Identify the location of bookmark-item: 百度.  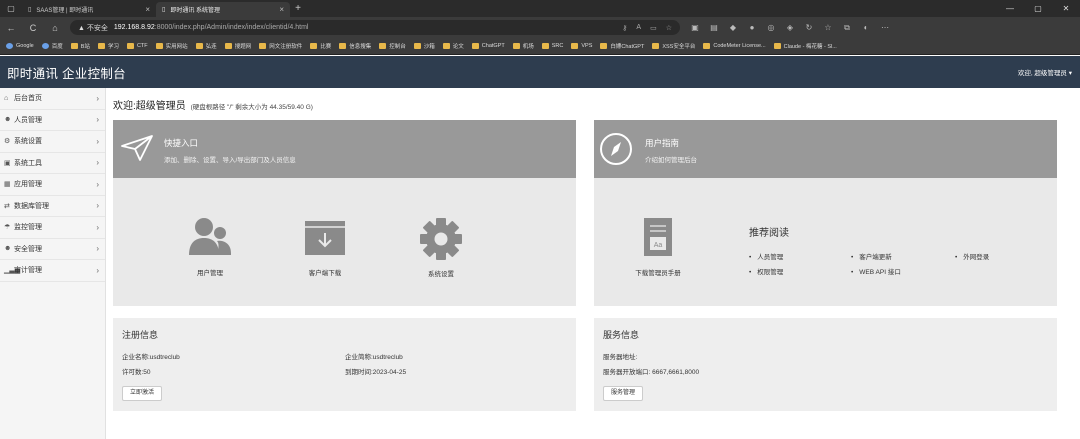
(52, 46).